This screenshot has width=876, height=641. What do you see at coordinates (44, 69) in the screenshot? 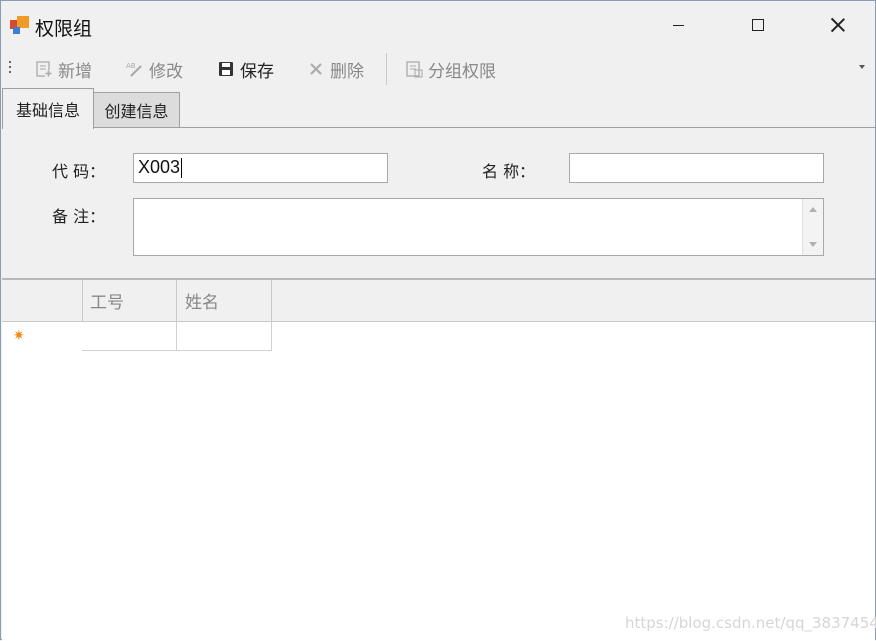
I see `new-doc-icon` at bounding box center [44, 69].